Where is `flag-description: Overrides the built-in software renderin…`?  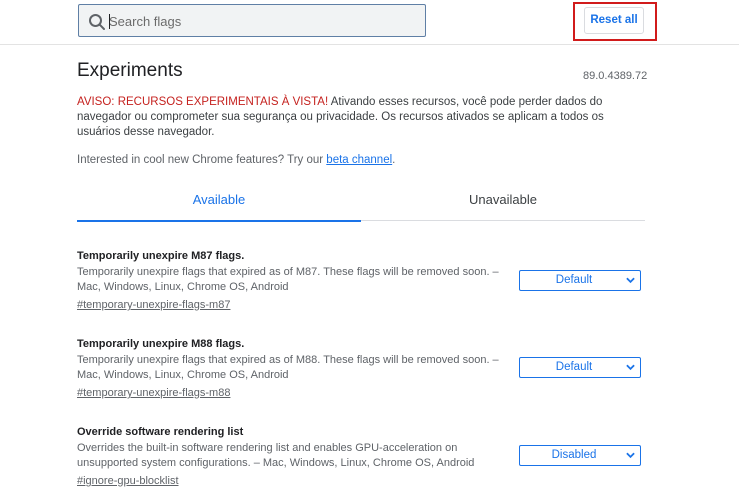 flag-description: Overrides the built-in software renderin… is located at coordinates (276, 455).